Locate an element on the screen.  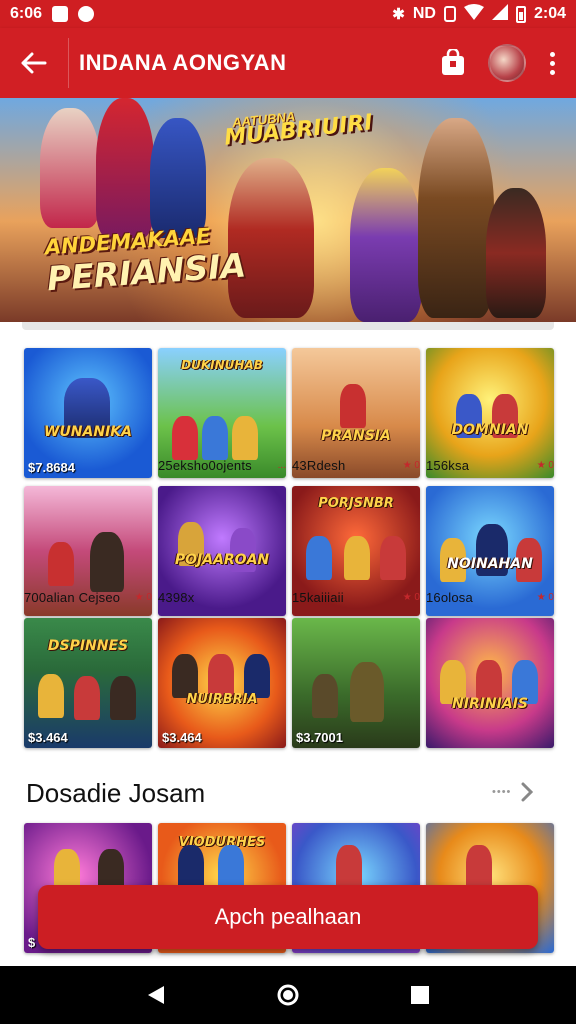
game-card: NIRINIAIS is located at coordinates (490, 683).